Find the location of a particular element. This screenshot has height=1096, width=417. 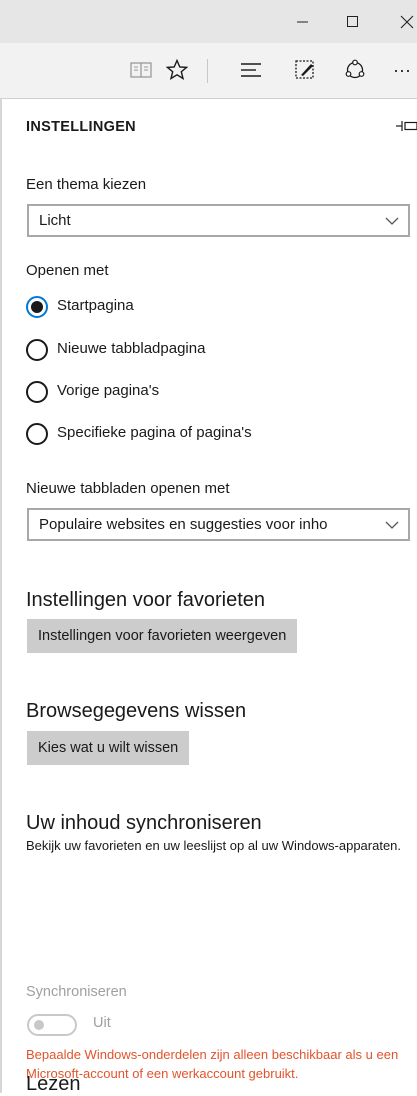

toolbar-separator is located at coordinates (207, 71).